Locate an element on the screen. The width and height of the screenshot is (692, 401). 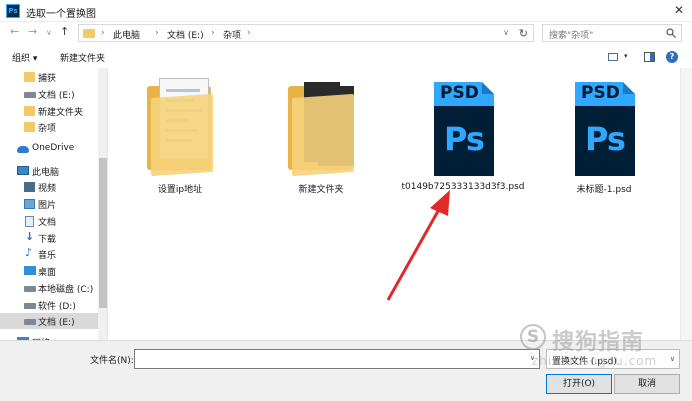
file-item-folder-ip-settings: 设置ip地址 is located at coordinates (180, 139).